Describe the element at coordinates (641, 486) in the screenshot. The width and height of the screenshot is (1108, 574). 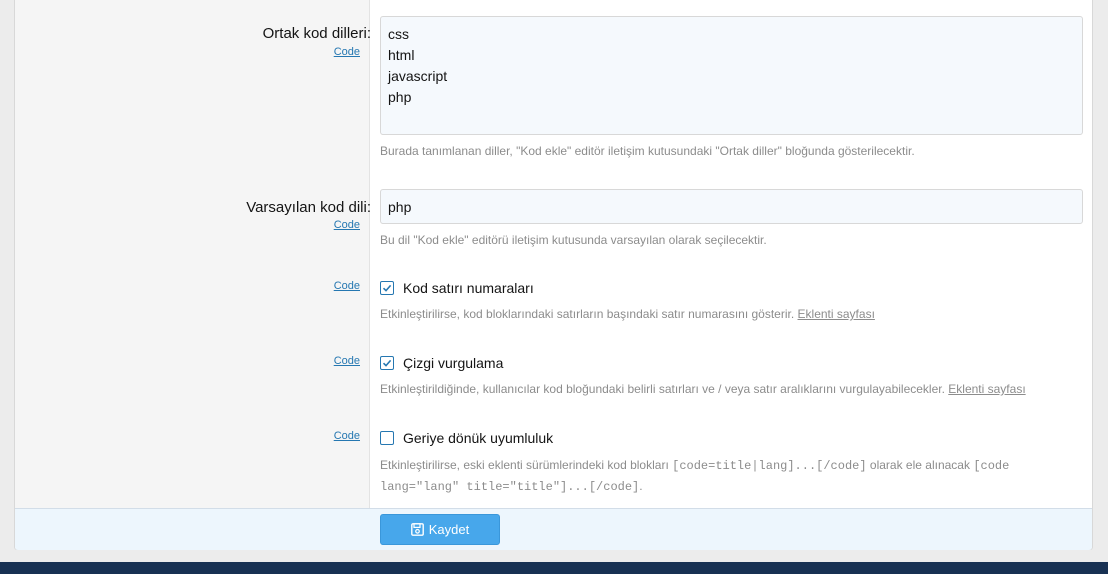
I see `backwards-compat-hint-end: .` at that location.